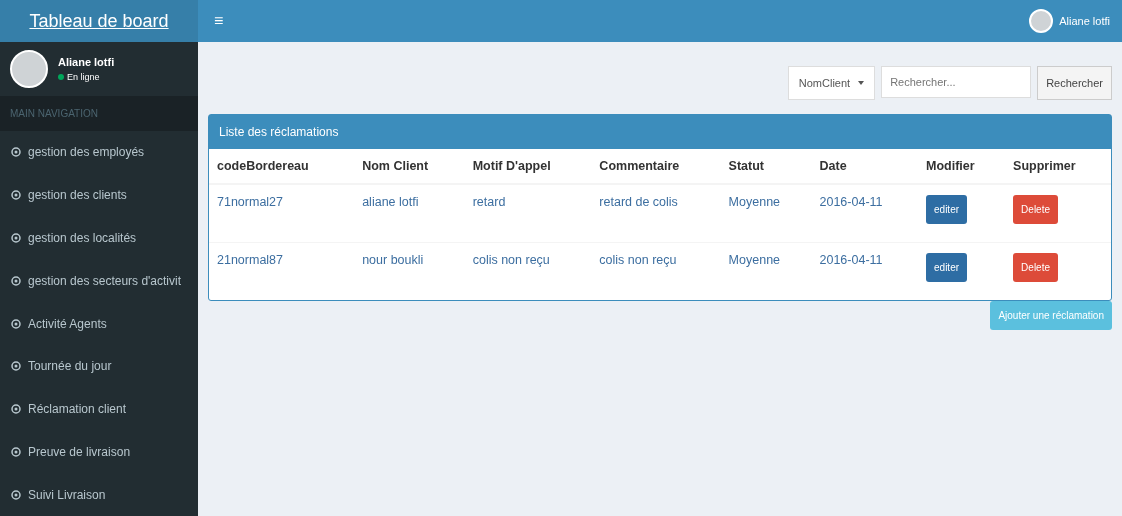  Describe the element at coordinates (528, 166) in the screenshot. I see `column-header: Motif D'appel` at that location.